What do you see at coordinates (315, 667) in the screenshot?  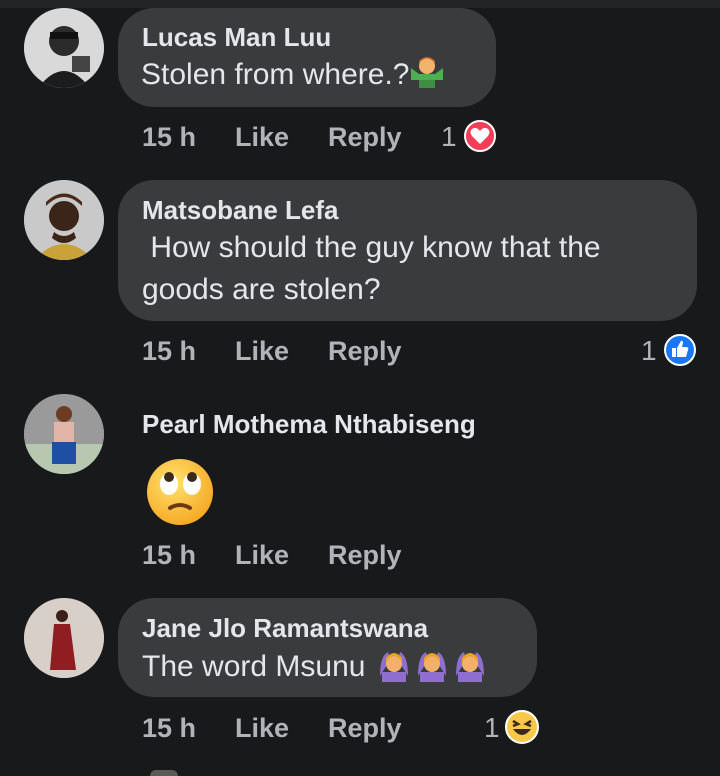 I see `comment-text: The word Msunu` at bounding box center [315, 667].